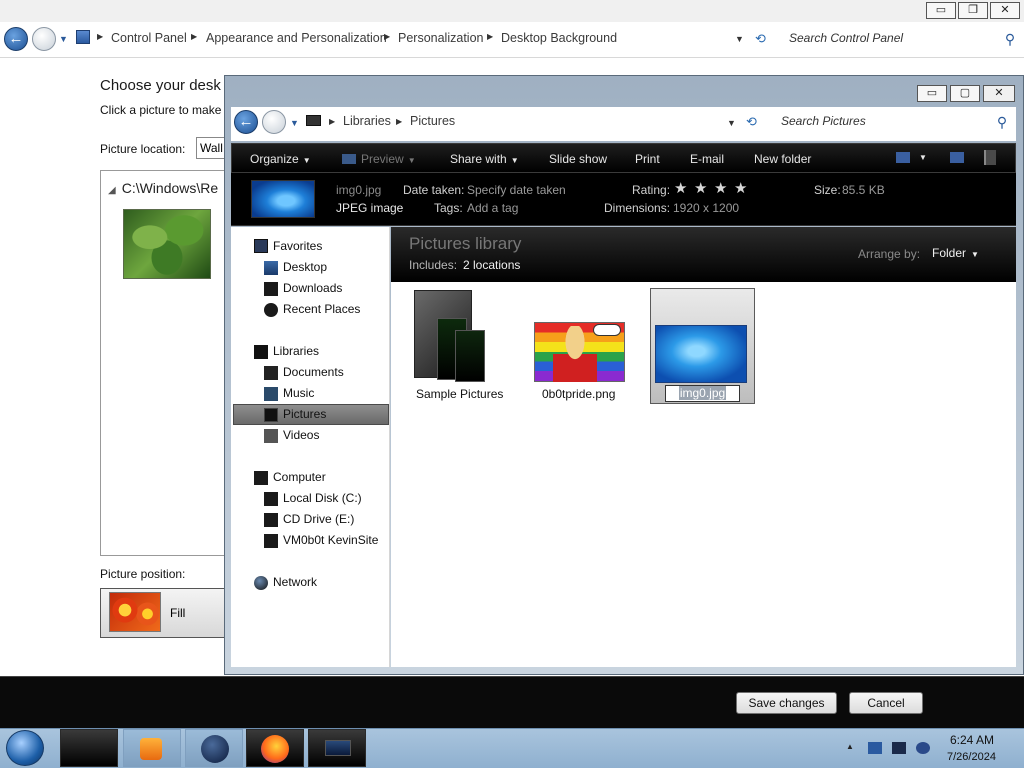 This screenshot has height=768, width=1024. What do you see at coordinates (932, 93) in the screenshot?
I see `explorer-minimize-button: ▭` at bounding box center [932, 93].